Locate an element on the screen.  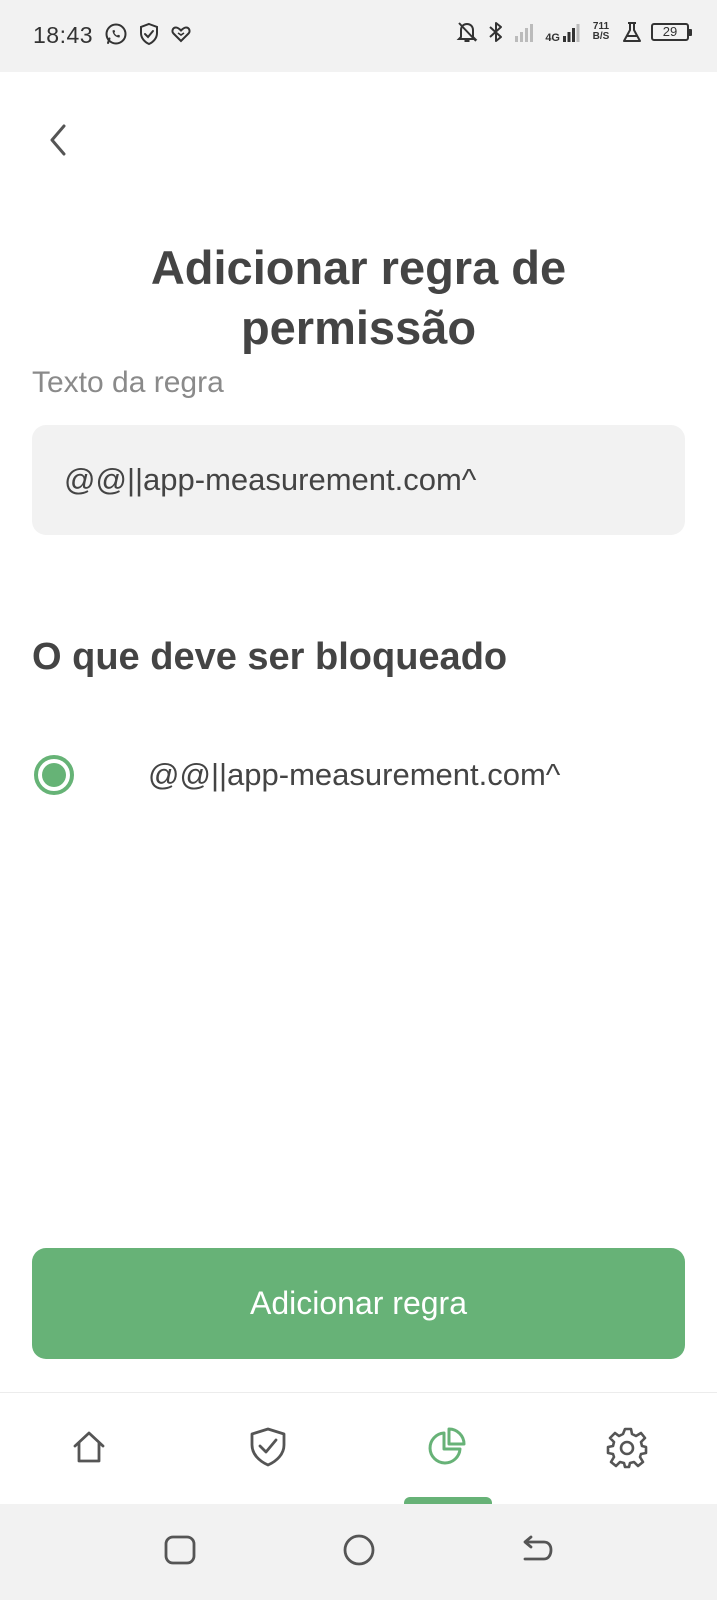
home-circle-icon is located at coordinates (359, 1552).